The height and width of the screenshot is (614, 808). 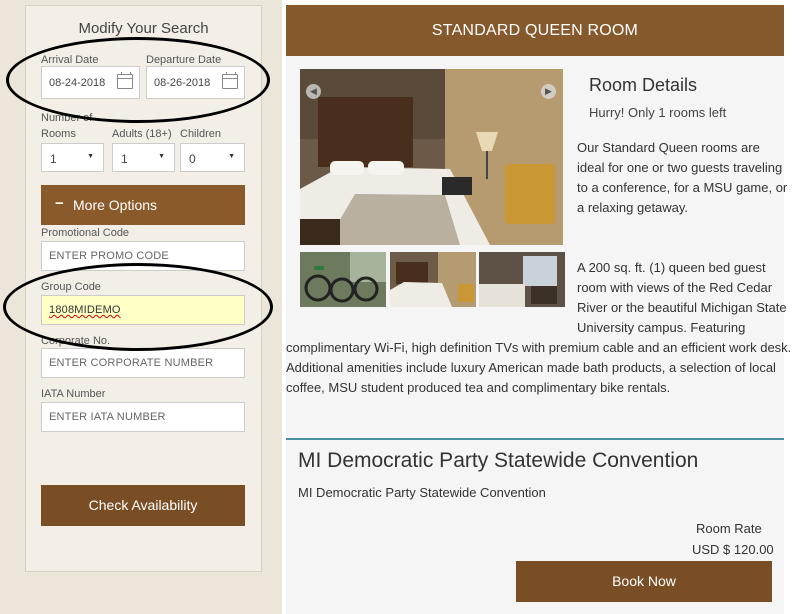 I want to click on arrival-date-input: 08-24-2018, so click(x=90, y=82).